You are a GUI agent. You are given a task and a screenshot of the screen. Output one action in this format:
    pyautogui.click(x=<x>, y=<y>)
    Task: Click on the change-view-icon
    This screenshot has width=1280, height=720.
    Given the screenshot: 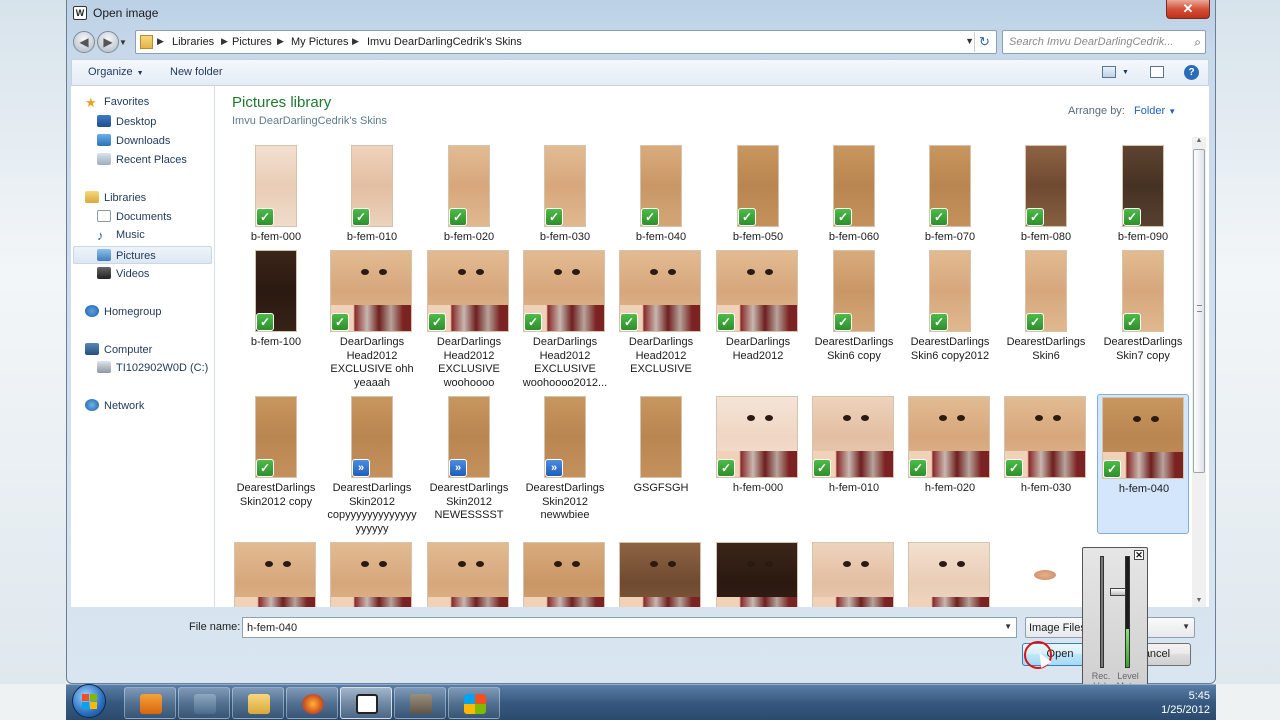 What is the action you would take?
    pyautogui.click(x=1109, y=72)
    